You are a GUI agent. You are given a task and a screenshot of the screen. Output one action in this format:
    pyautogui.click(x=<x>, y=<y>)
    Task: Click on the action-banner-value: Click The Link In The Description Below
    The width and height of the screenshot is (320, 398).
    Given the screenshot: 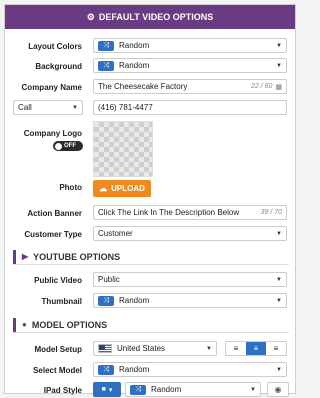 What is the action you would take?
    pyautogui.click(x=169, y=212)
    